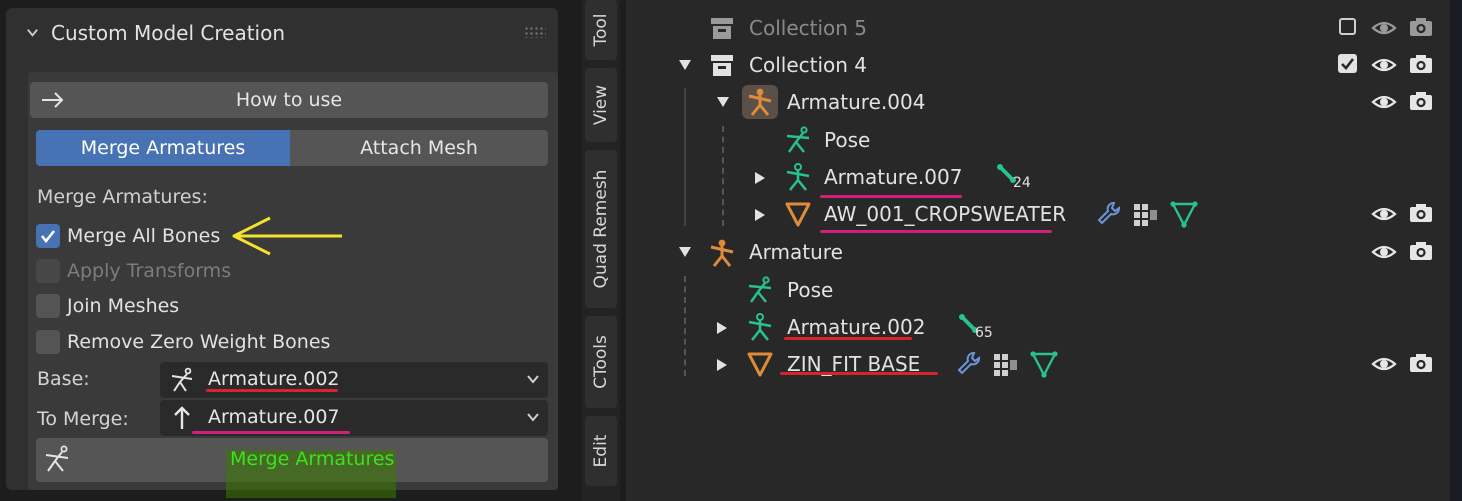  I want to click on remove-zero-weight-label: Remove Zero Weight Bones, so click(199, 342).